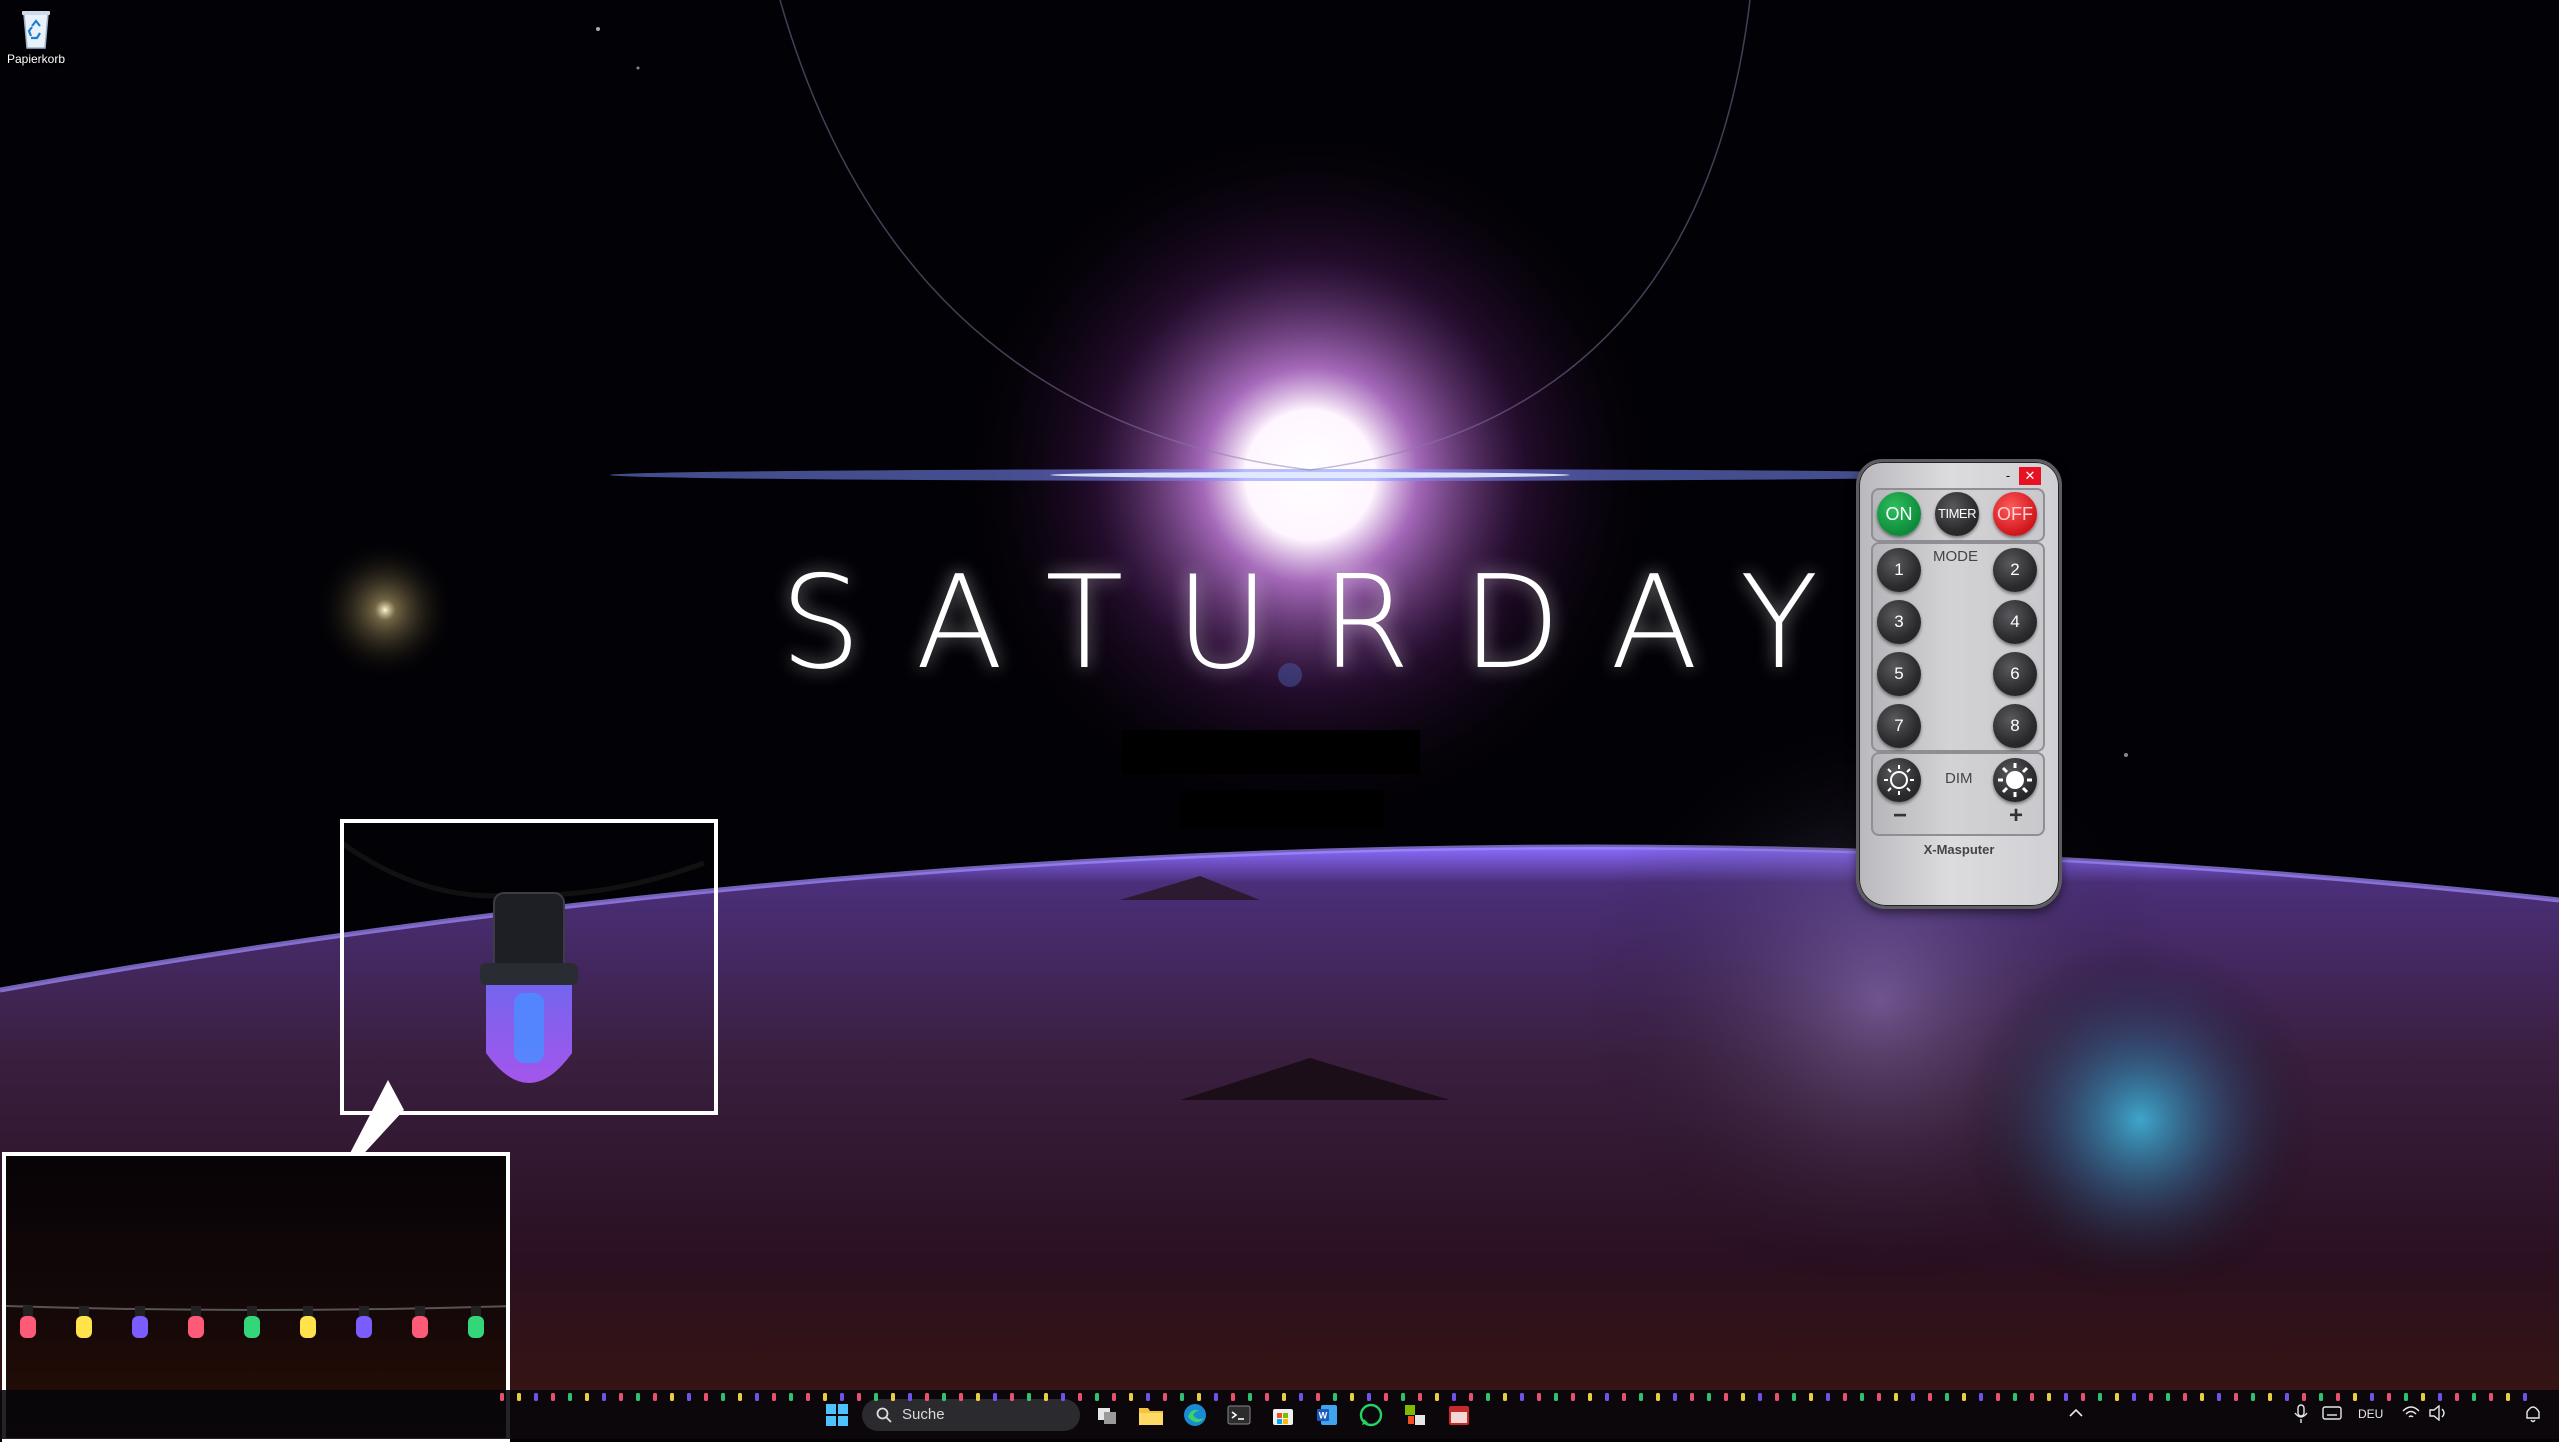 This screenshot has height=1442, width=2559. I want to click on minus-label: −, so click(1900, 815).